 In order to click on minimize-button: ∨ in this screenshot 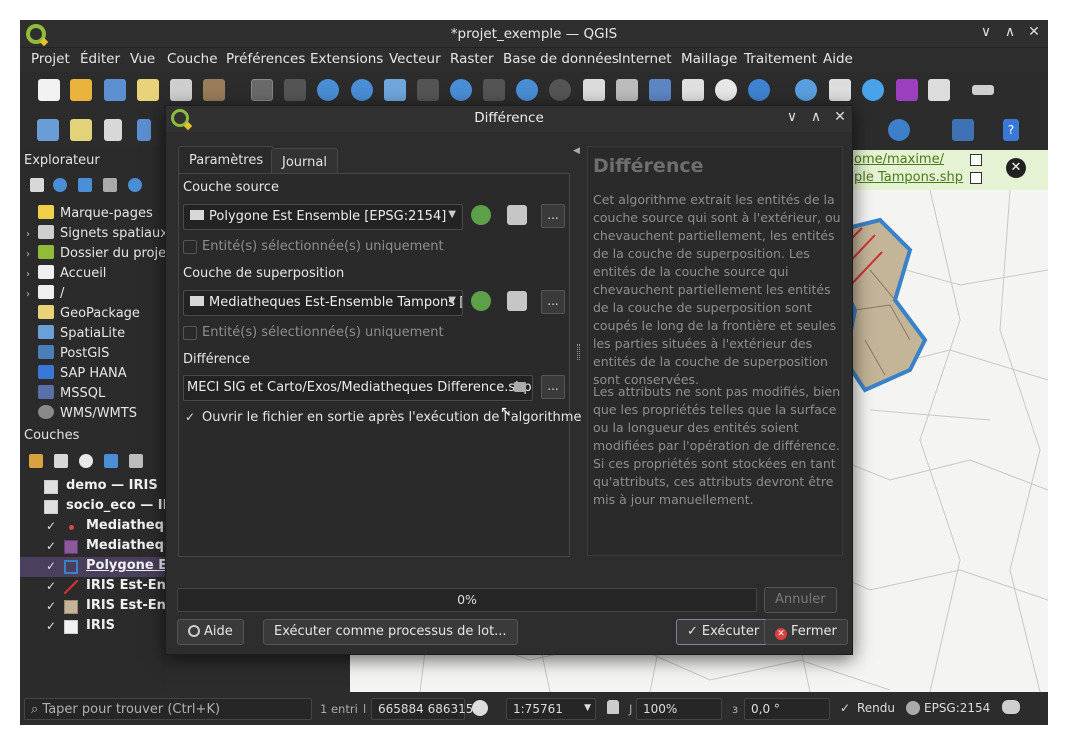, I will do `click(986, 32)`.